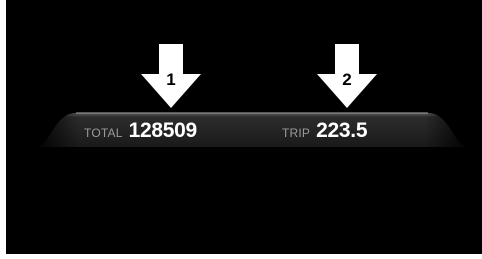 Image resolution: width=482 pixels, height=259 pixels. Describe the element at coordinates (252, 129) in the screenshot. I see `odometer-bar: TOTAL 128509 TRIP 223.5` at that location.